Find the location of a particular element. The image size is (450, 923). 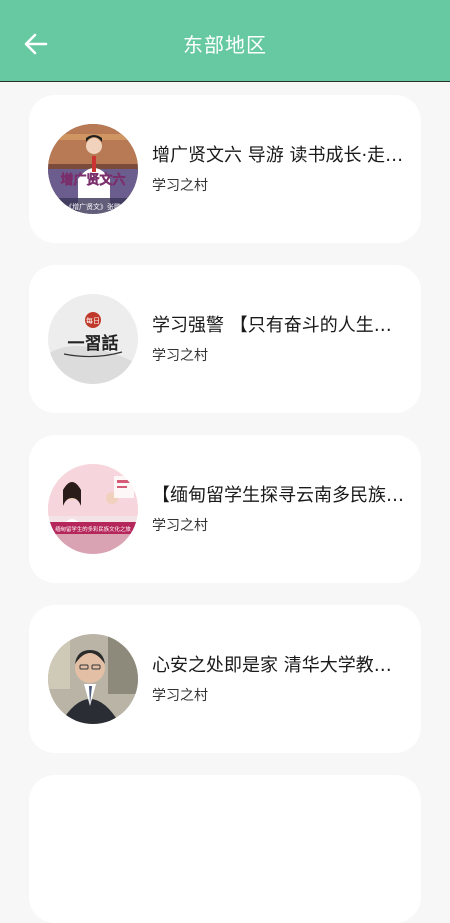

article-thumbnail: 增广贤文六 《增广贤文》张鹏 is located at coordinates (93, 169).